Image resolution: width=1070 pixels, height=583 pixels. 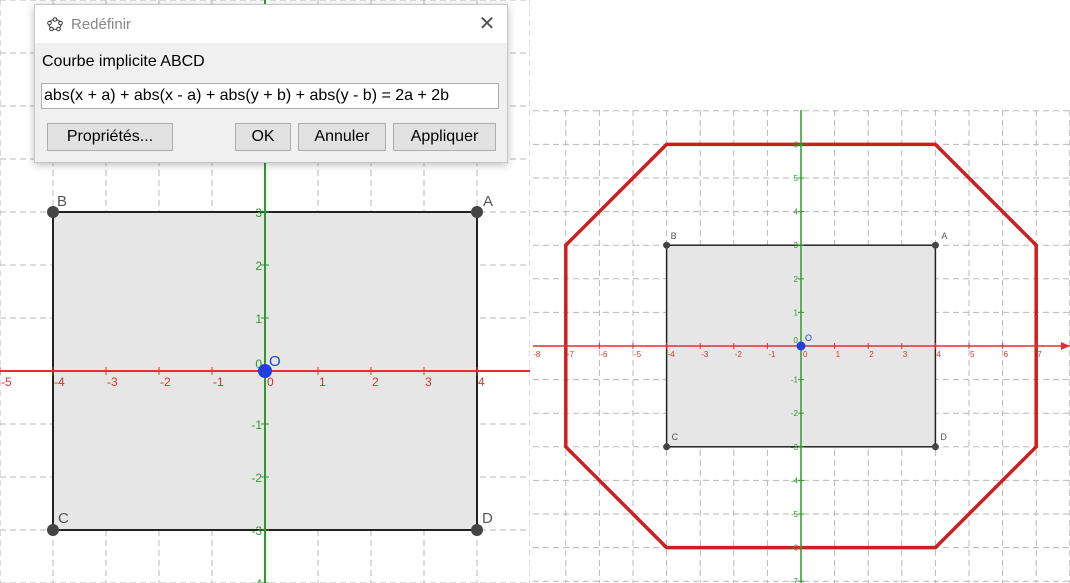 I want to click on y-tick-label: 5, so click(x=796, y=178).